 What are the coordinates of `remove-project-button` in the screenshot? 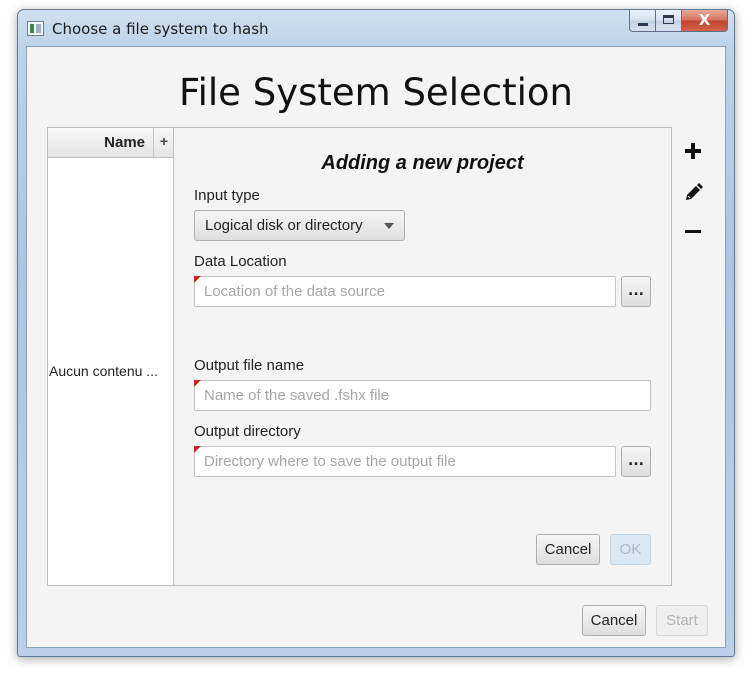 It's located at (693, 232).